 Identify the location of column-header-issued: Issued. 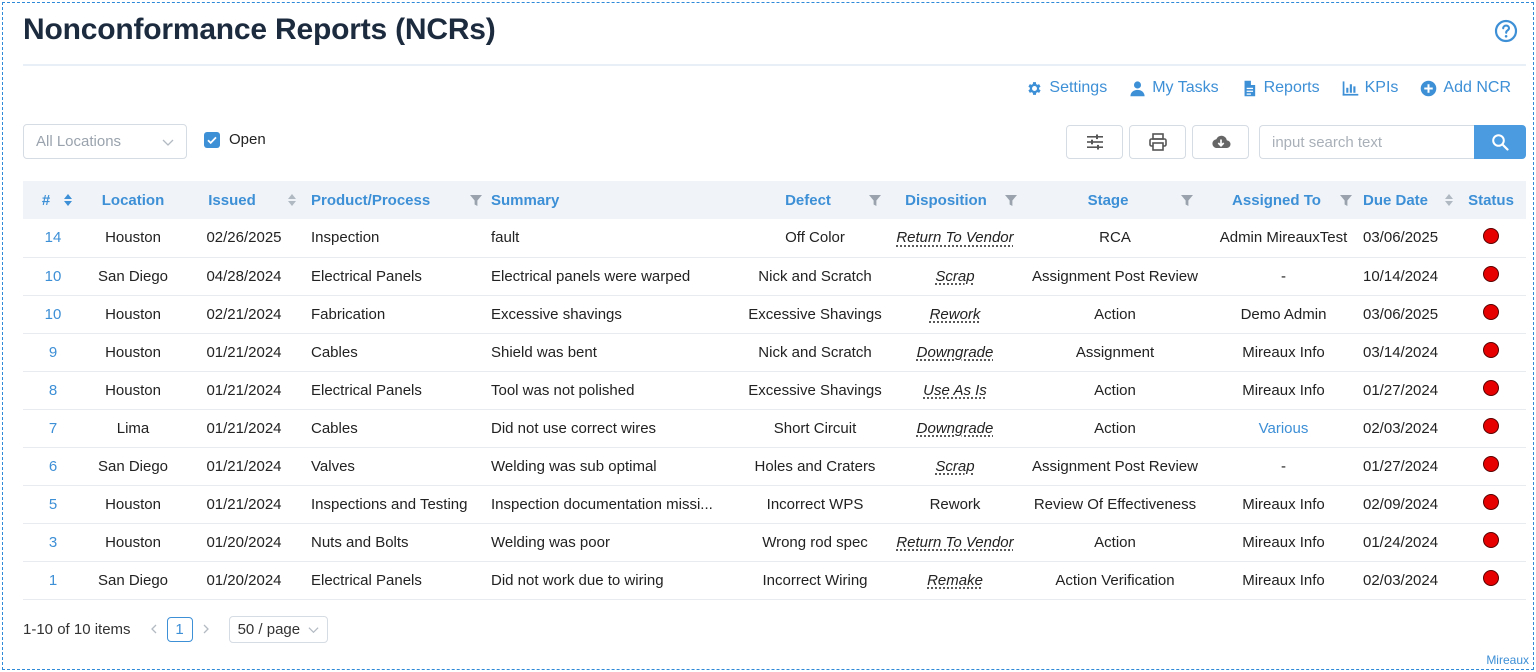
(244, 200).